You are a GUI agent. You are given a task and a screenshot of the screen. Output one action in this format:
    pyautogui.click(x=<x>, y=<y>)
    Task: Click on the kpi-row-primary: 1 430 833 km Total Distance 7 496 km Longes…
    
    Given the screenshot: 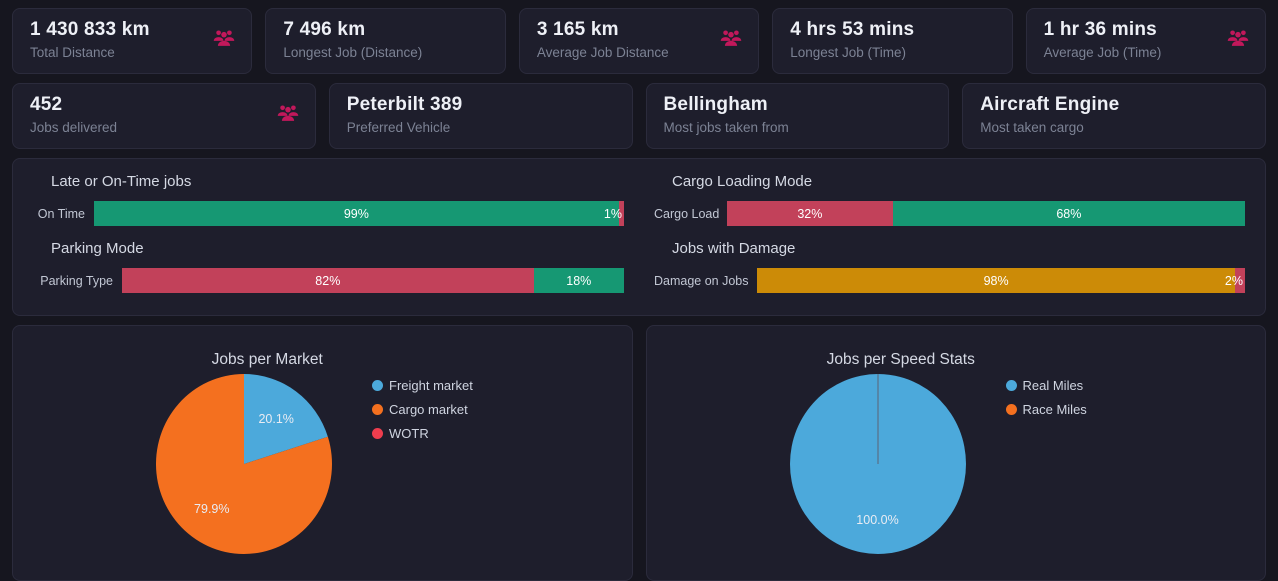 What is the action you would take?
    pyautogui.click(x=639, y=41)
    